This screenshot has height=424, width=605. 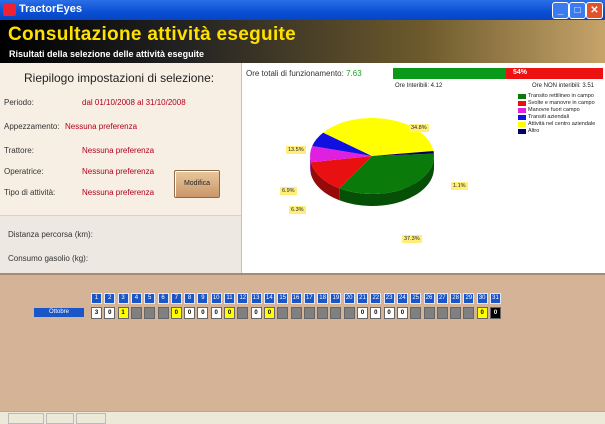 What do you see at coordinates (296, 298) in the screenshot?
I see `day-header: 16` at bounding box center [296, 298].